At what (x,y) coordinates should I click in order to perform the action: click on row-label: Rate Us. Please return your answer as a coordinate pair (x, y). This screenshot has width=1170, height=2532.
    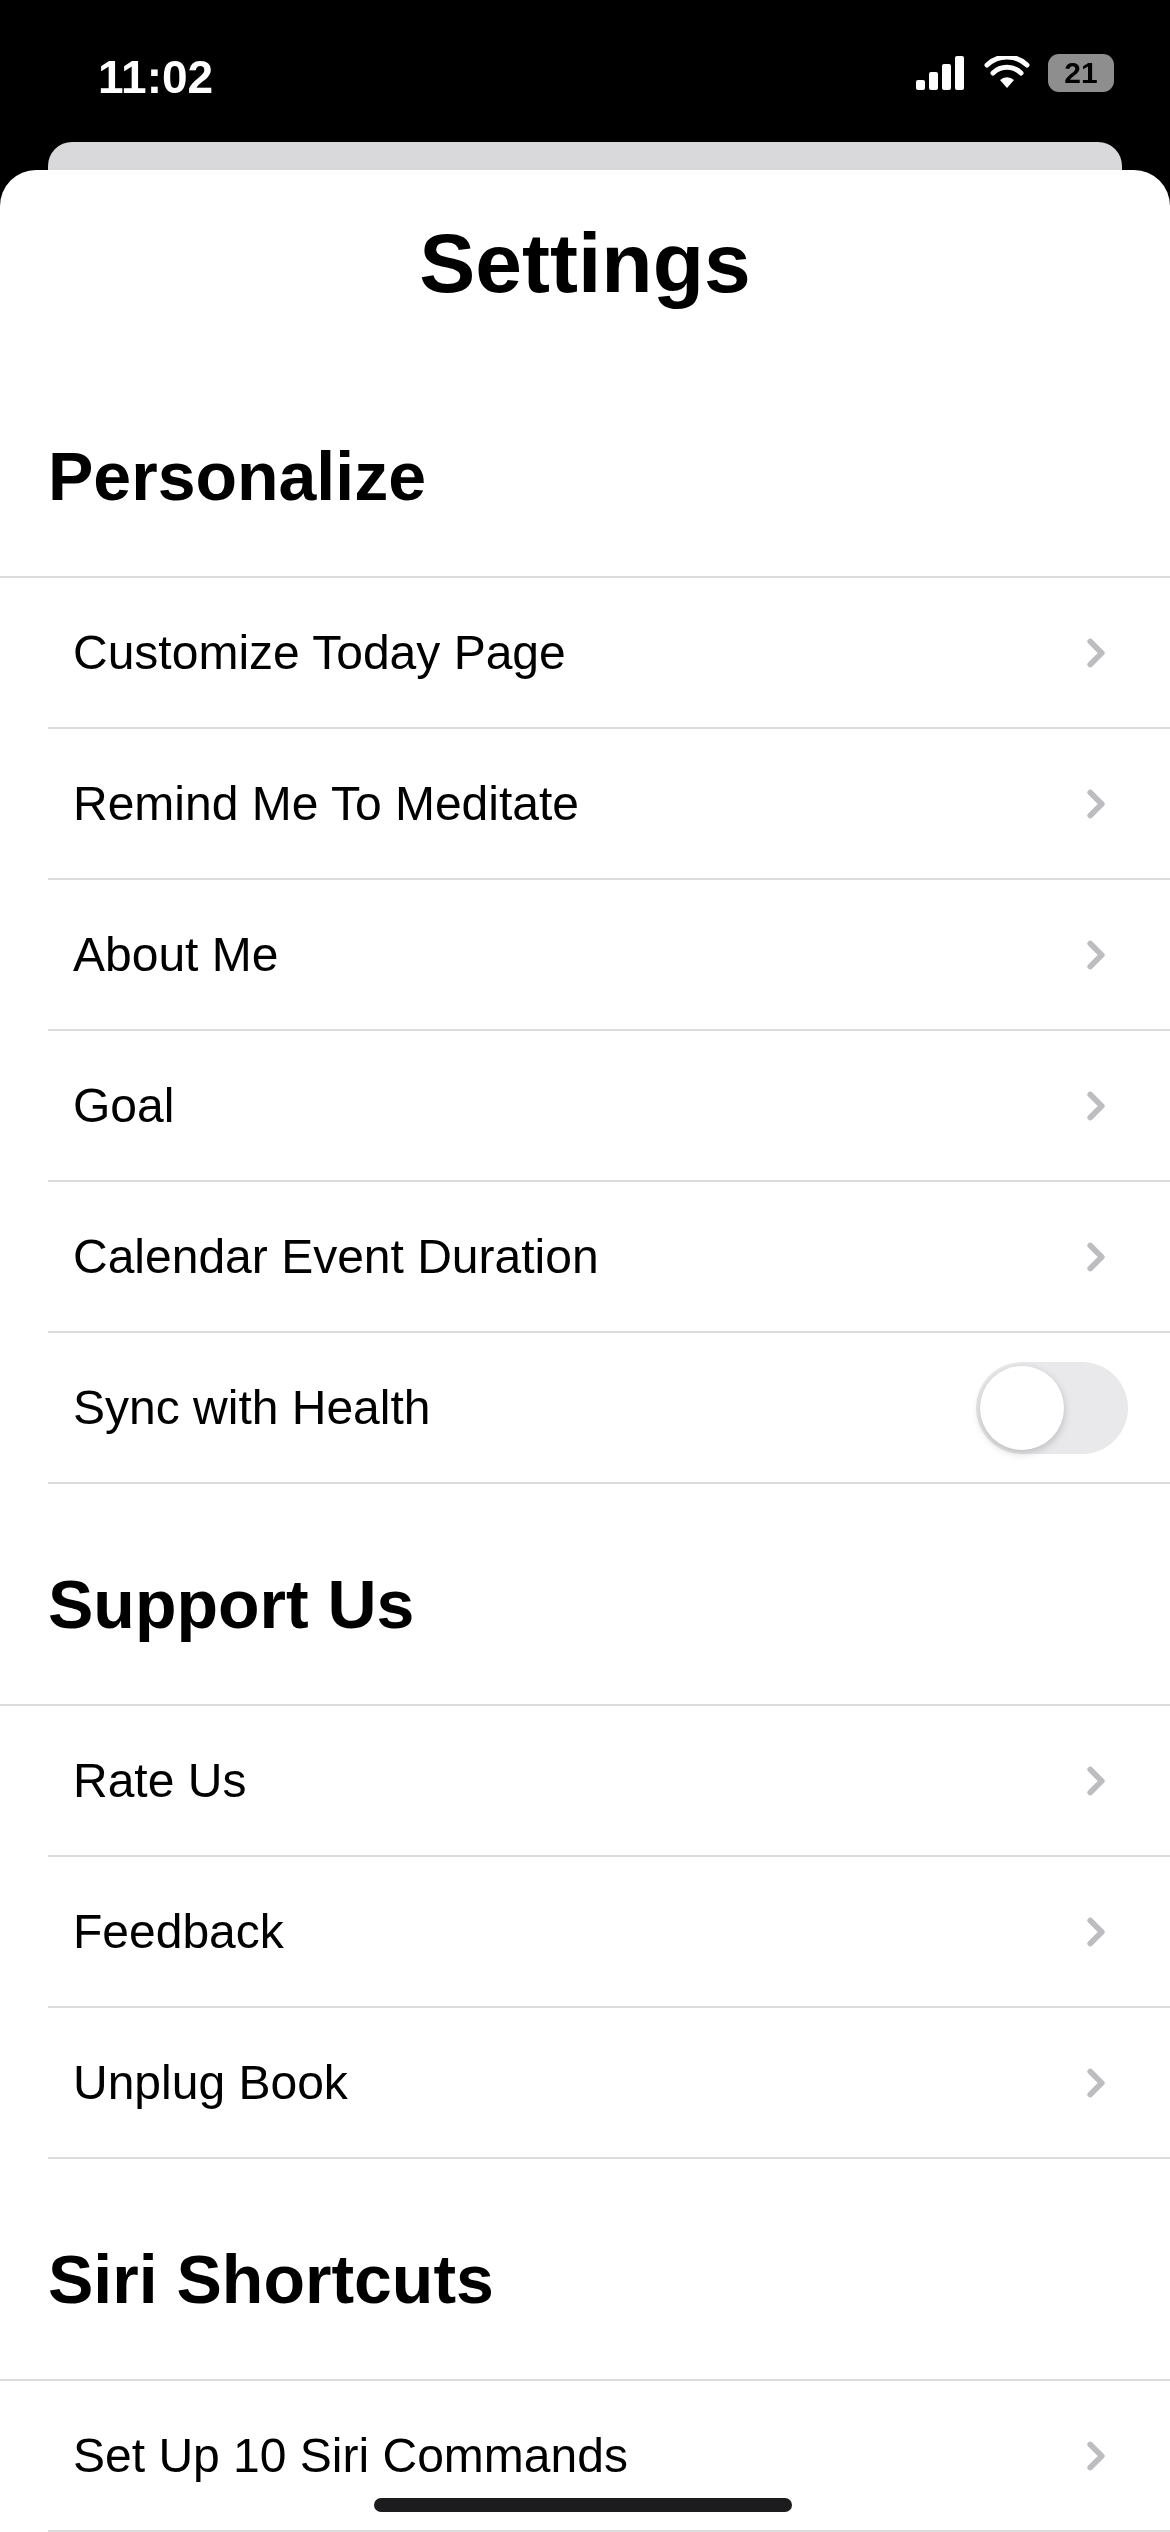
    Looking at the image, I should click on (160, 1781).